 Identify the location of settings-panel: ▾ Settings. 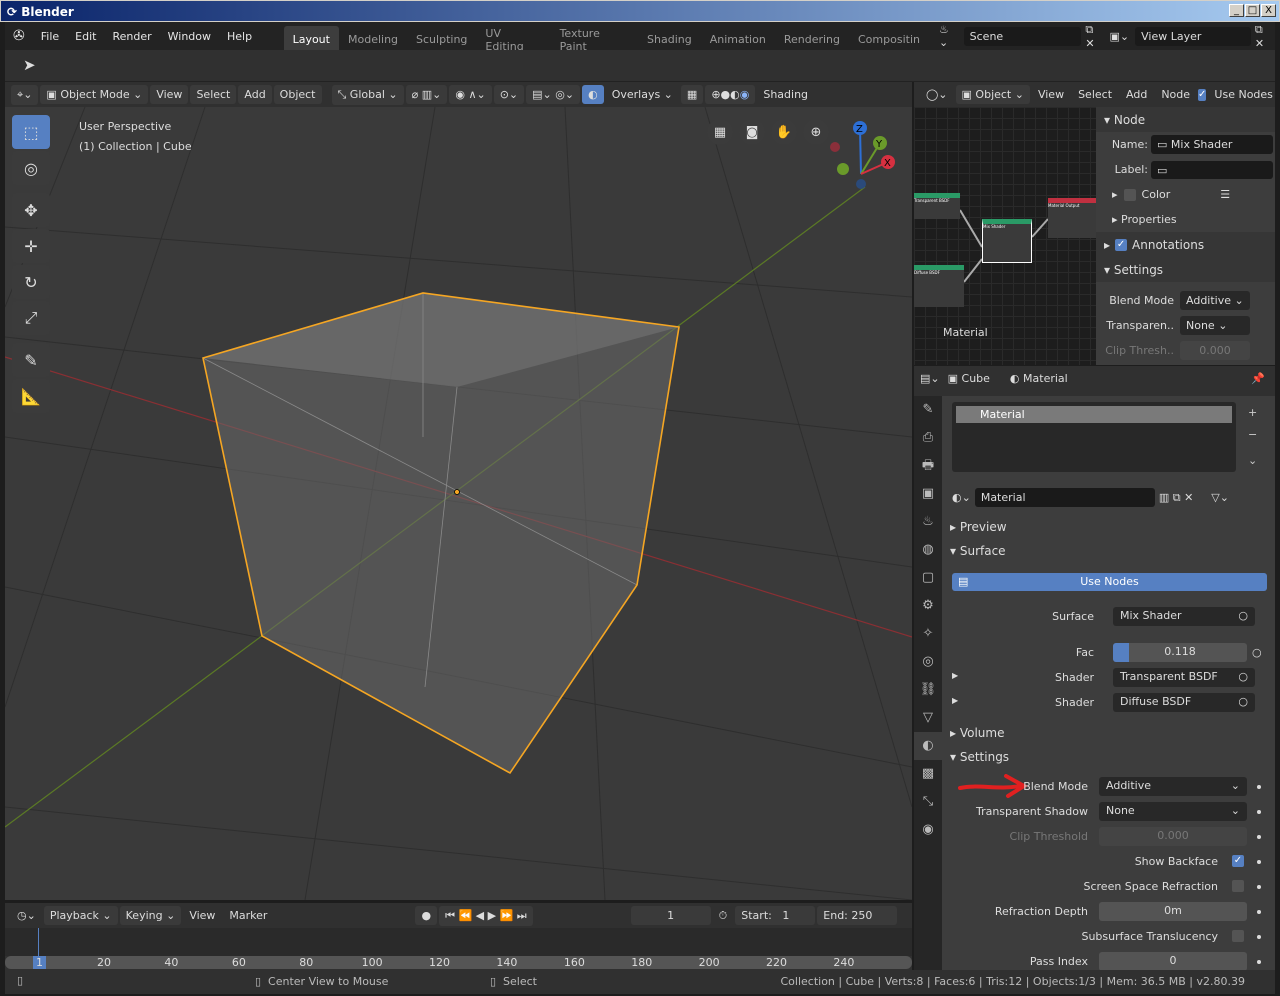
(1108, 756).